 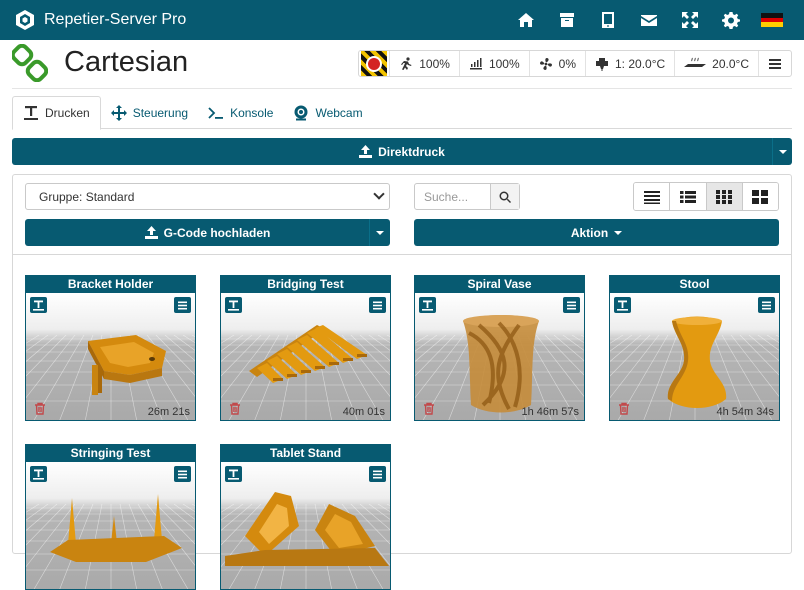 I want to click on search-input, so click(x=452, y=196).